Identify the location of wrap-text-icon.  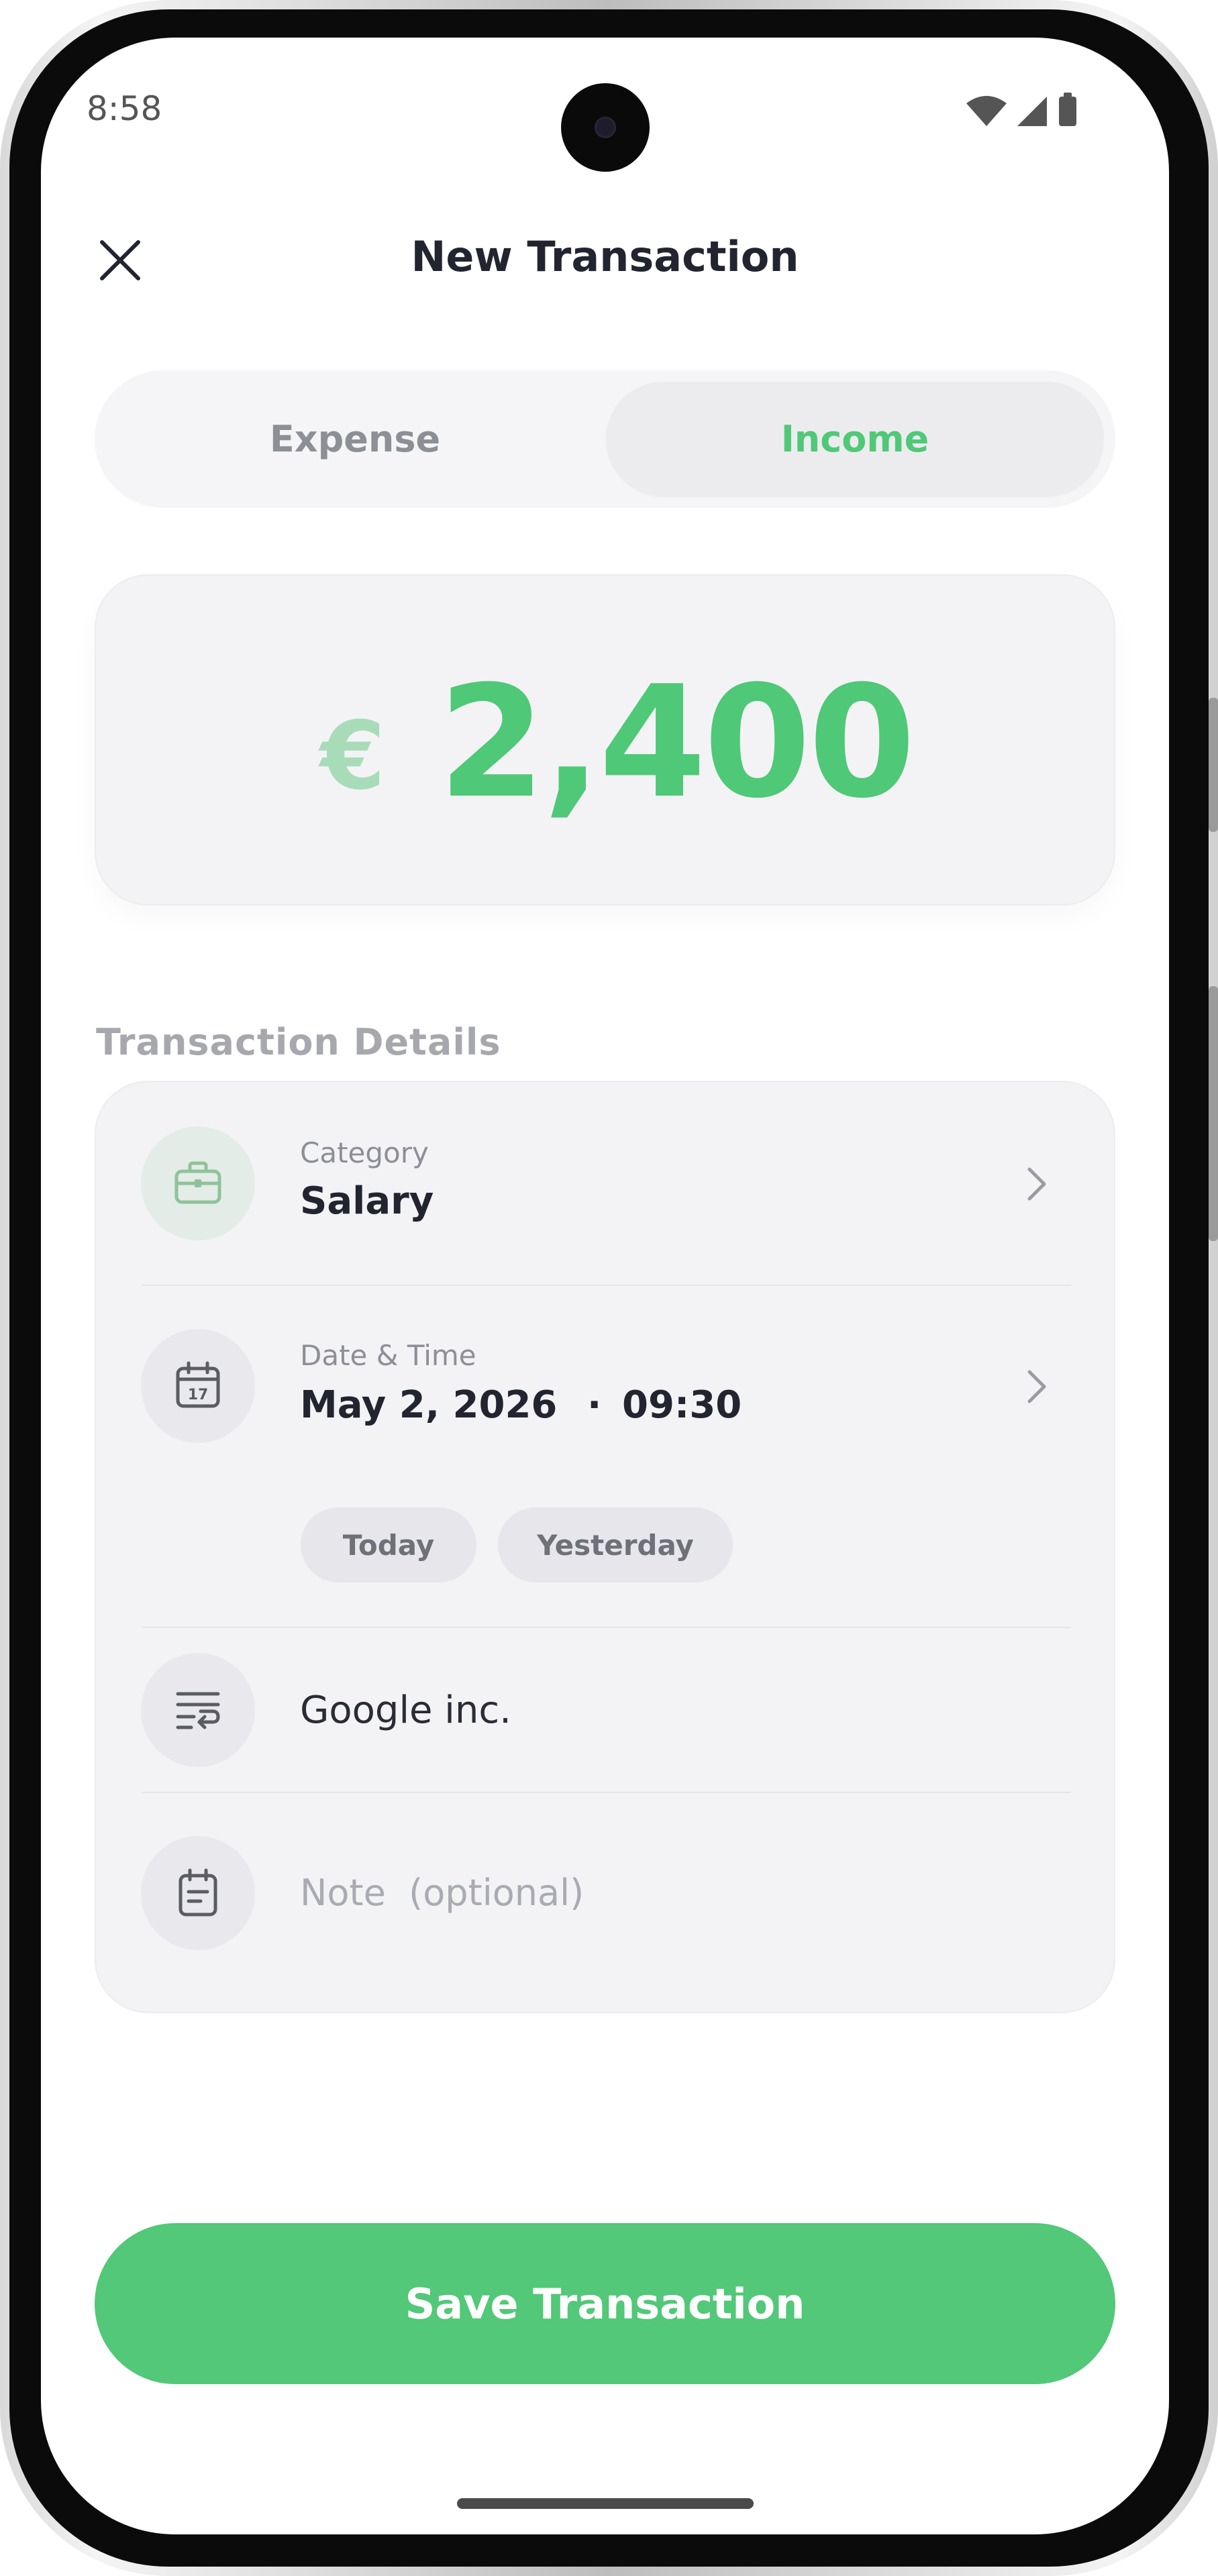
(198, 1710).